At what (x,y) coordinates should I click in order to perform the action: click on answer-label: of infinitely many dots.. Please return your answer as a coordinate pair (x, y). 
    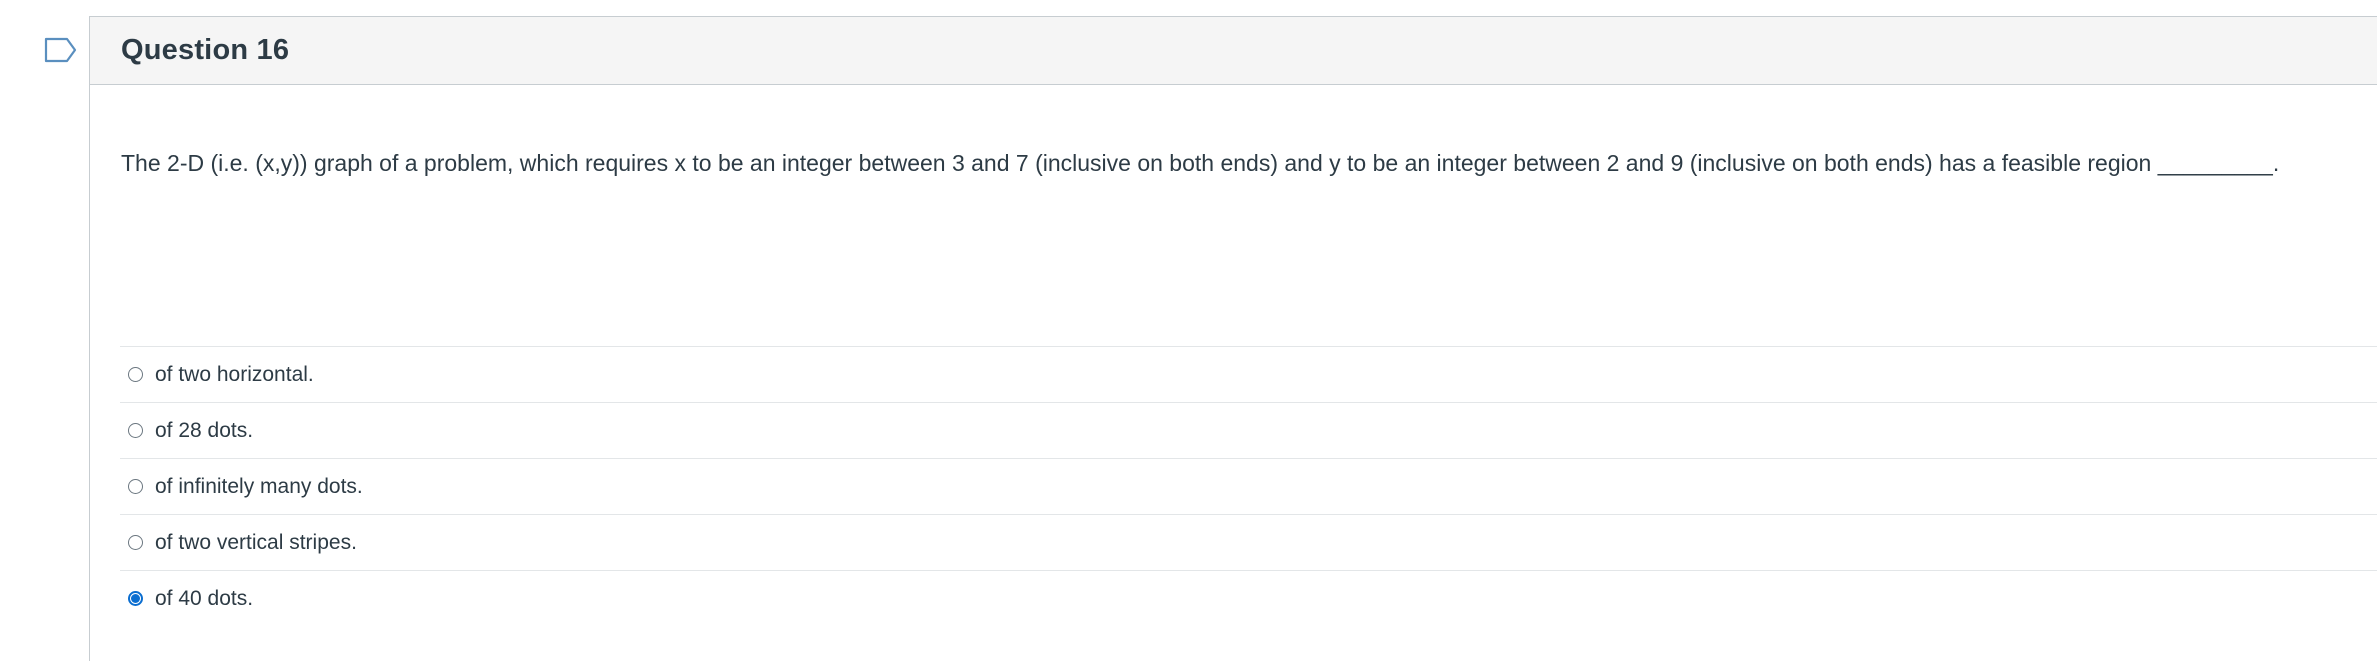
    Looking at the image, I should click on (259, 486).